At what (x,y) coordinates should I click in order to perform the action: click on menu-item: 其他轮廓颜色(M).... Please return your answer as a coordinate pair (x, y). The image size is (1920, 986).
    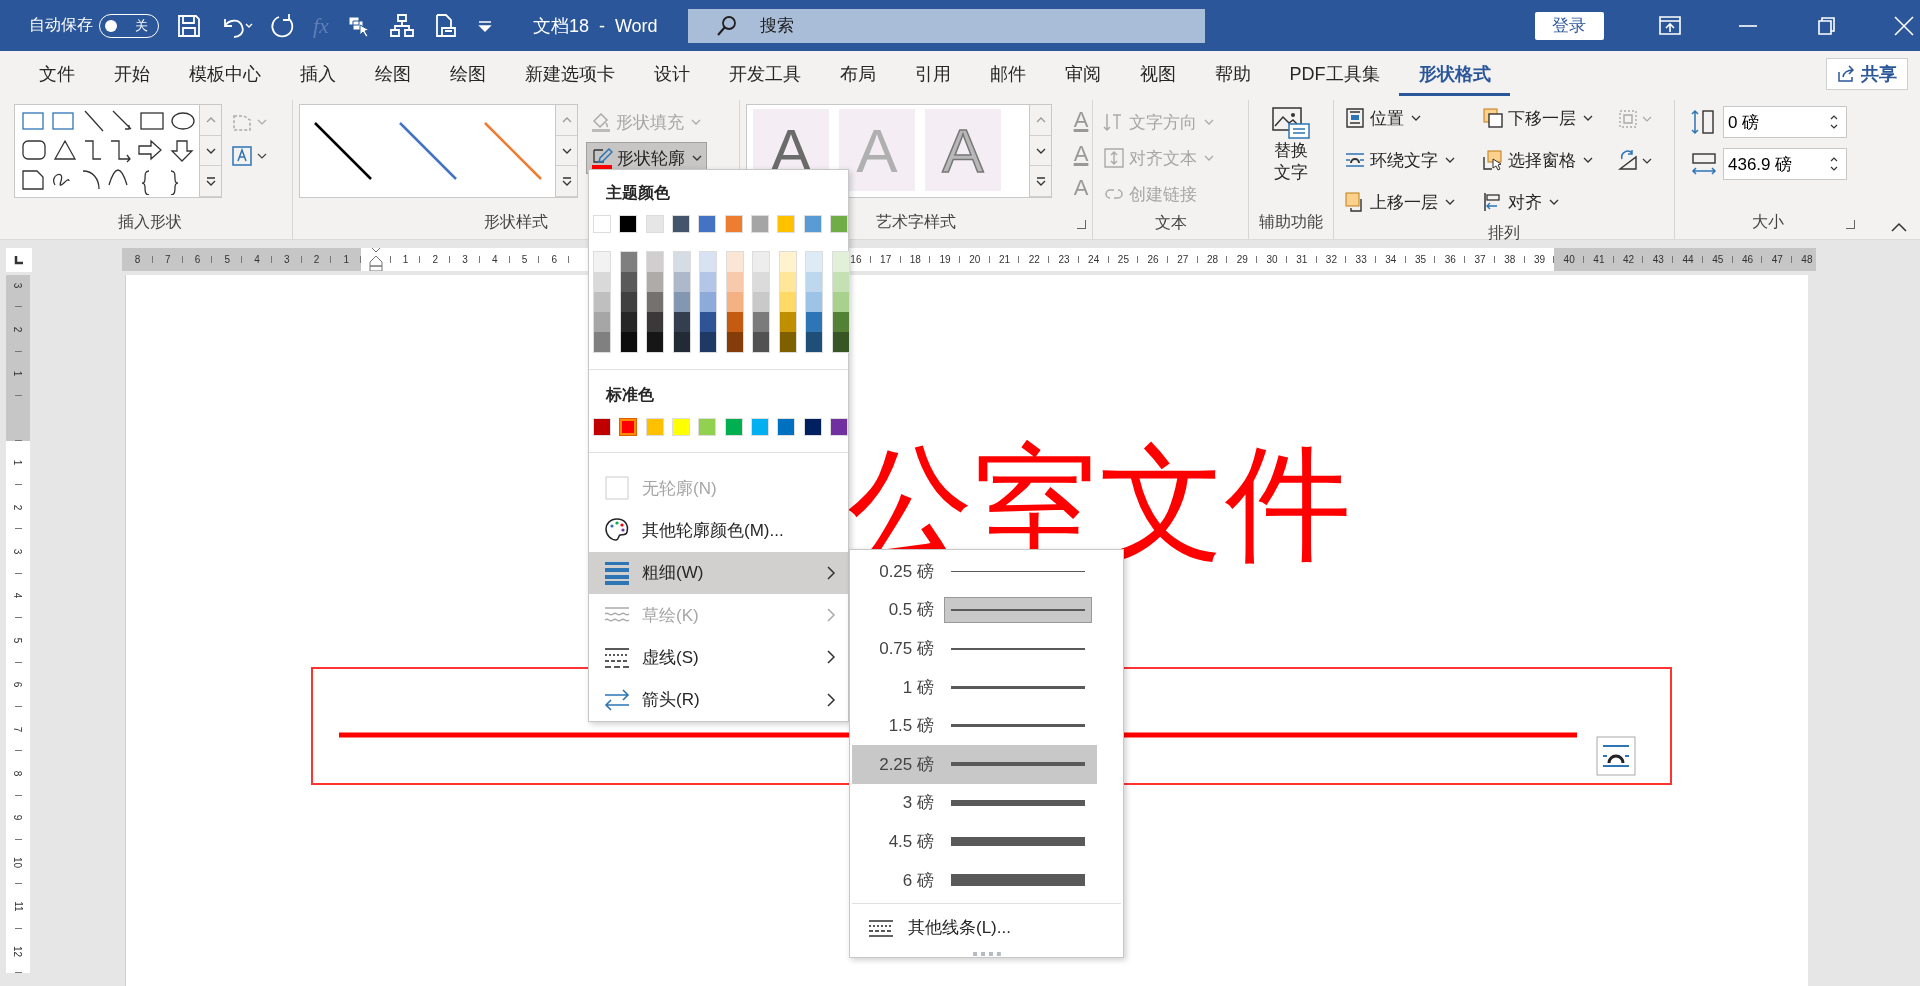
    Looking at the image, I should click on (718, 530).